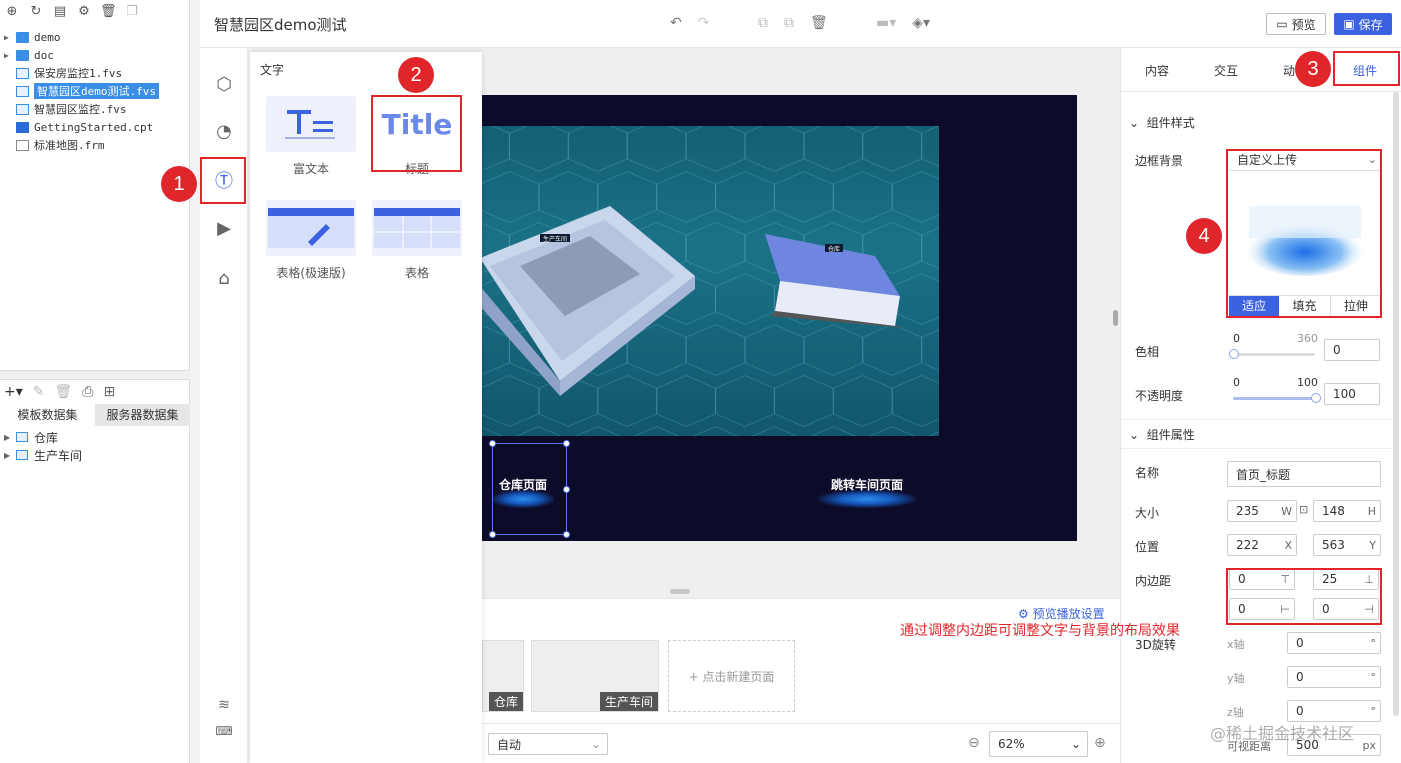 This screenshot has width=1401, height=763. What do you see at coordinates (709, 281) in the screenshot?
I see `3d-scene: 生产车间 仓库` at bounding box center [709, 281].